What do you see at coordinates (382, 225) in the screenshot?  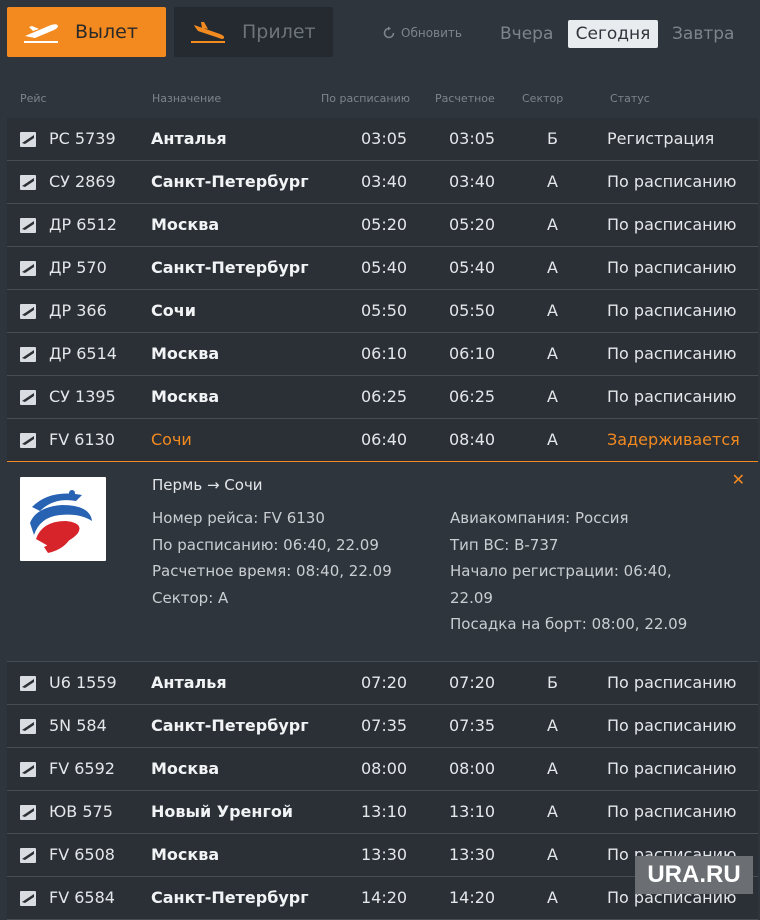 I see `table-row: ДР 6512 Москва 05:20 05:20 А По расписанию` at bounding box center [382, 225].